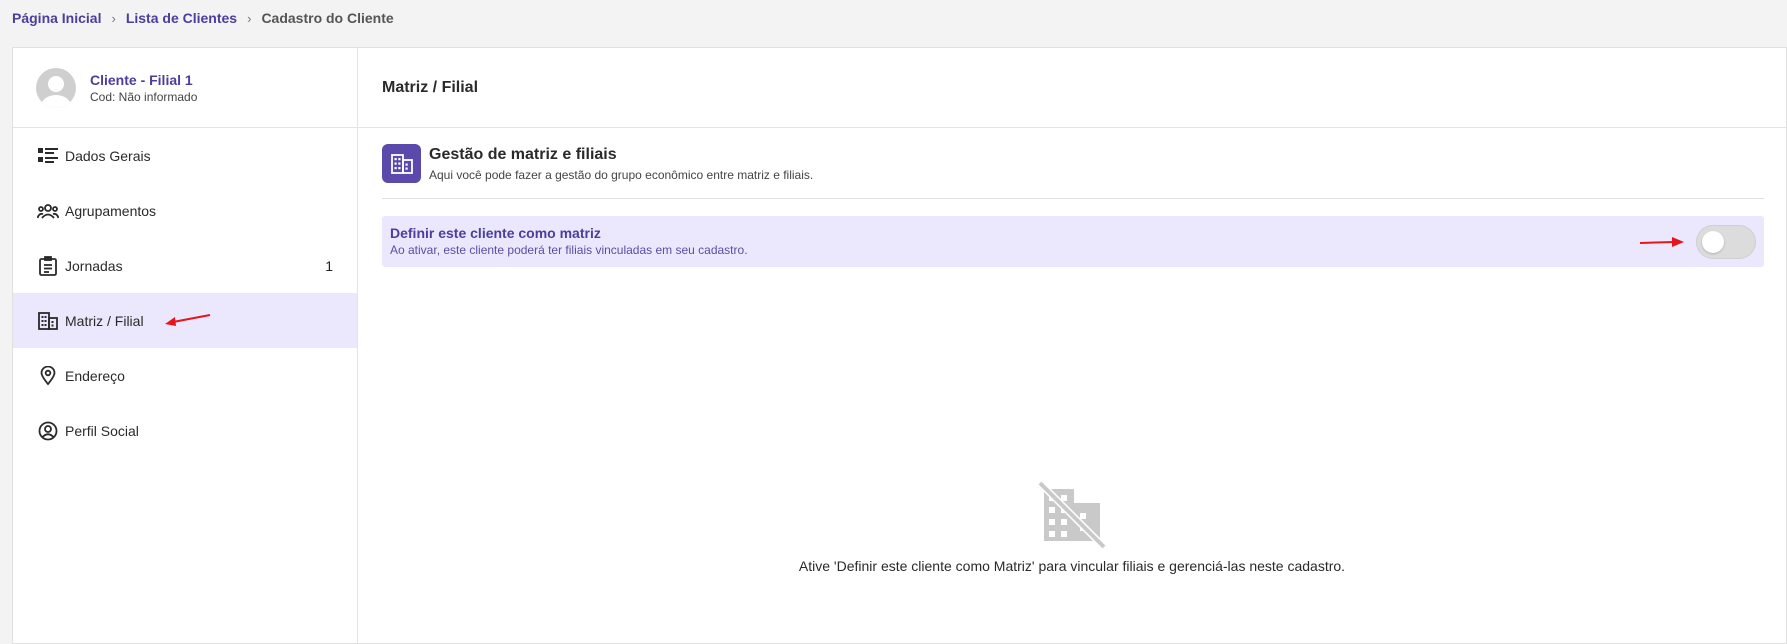  What do you see at coordinates (102, 430) in the screenshot?
I see `sidebar-item-label: Perfil Social` at bounding box center [102, 430].